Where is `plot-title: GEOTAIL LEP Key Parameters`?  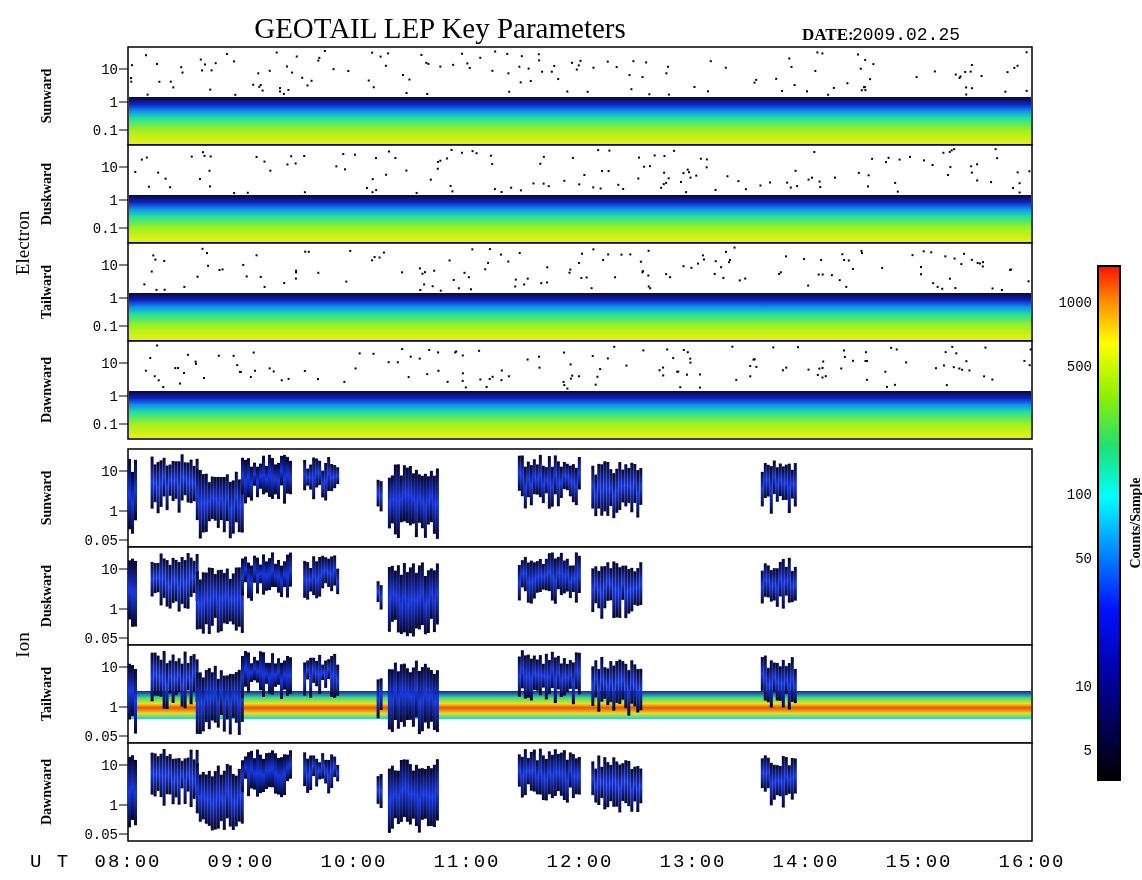
plot-title: GEOTAIL LEP Key Parameters is located at coordinates (440, 28).